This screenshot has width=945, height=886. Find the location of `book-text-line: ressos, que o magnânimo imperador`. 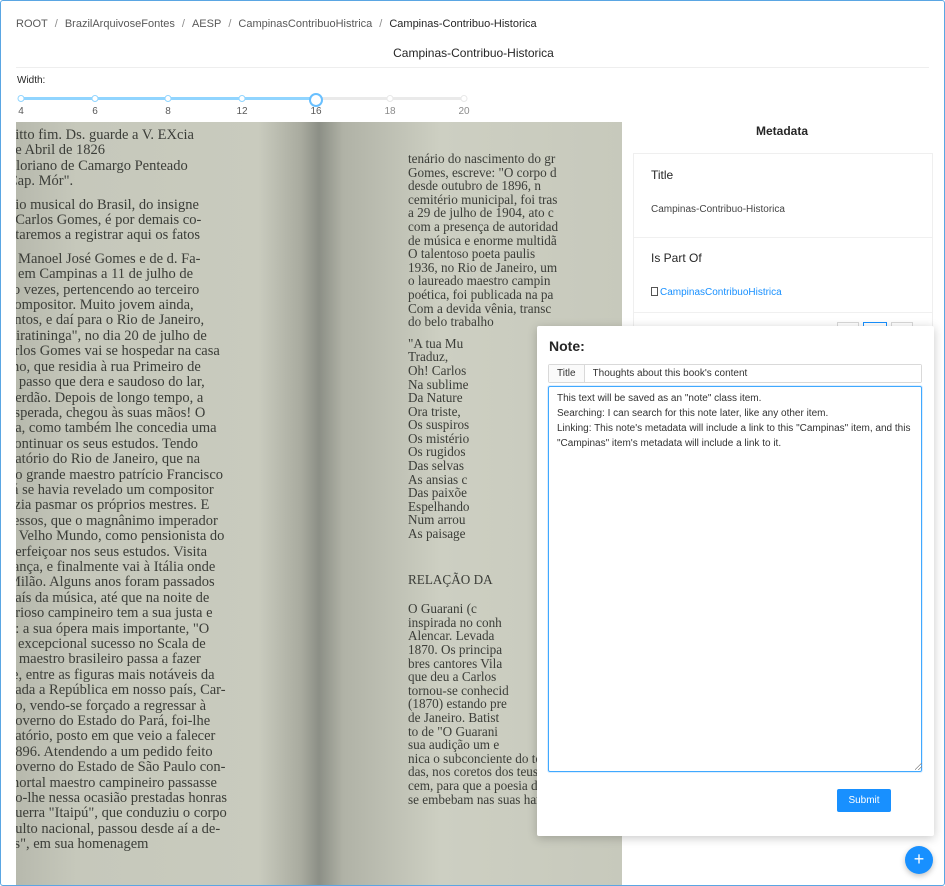

book-text-line: ressos, que o magnânimo imperador is located at coordinates (117, 520).